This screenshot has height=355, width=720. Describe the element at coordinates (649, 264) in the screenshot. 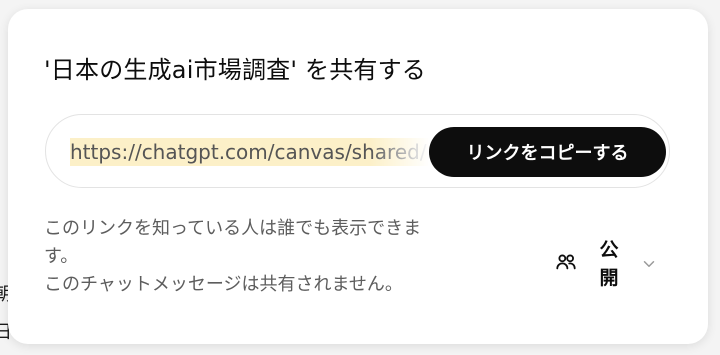

I see `chevron-down-icon` at that location.